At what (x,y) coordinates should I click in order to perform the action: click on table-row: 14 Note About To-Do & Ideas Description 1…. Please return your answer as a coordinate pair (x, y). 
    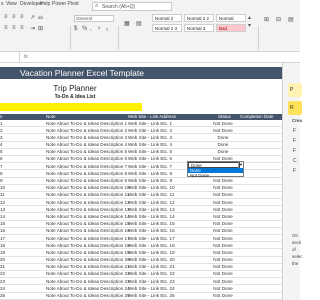
    Looking at the image, I should click on (141, 217).